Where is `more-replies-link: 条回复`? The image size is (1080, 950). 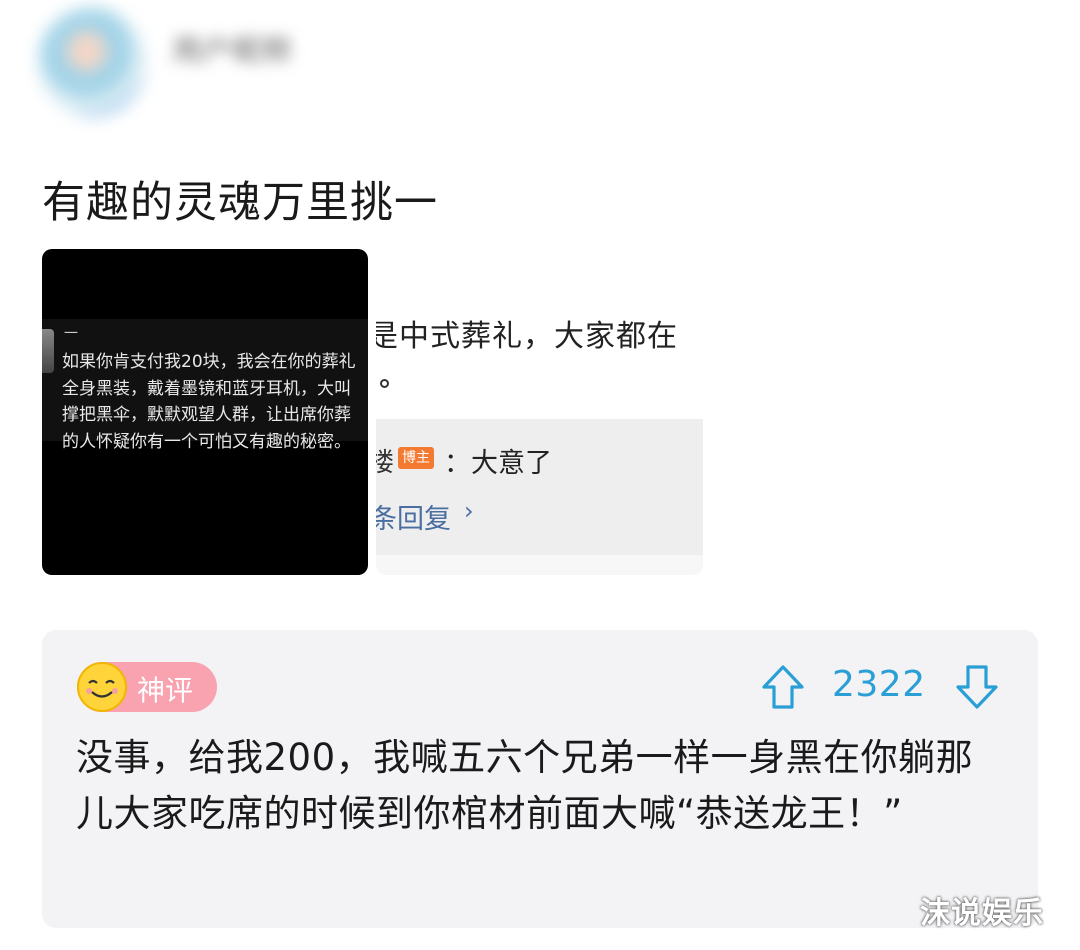
more-replies-link: 条回复 is located at coordinates (413, 519).